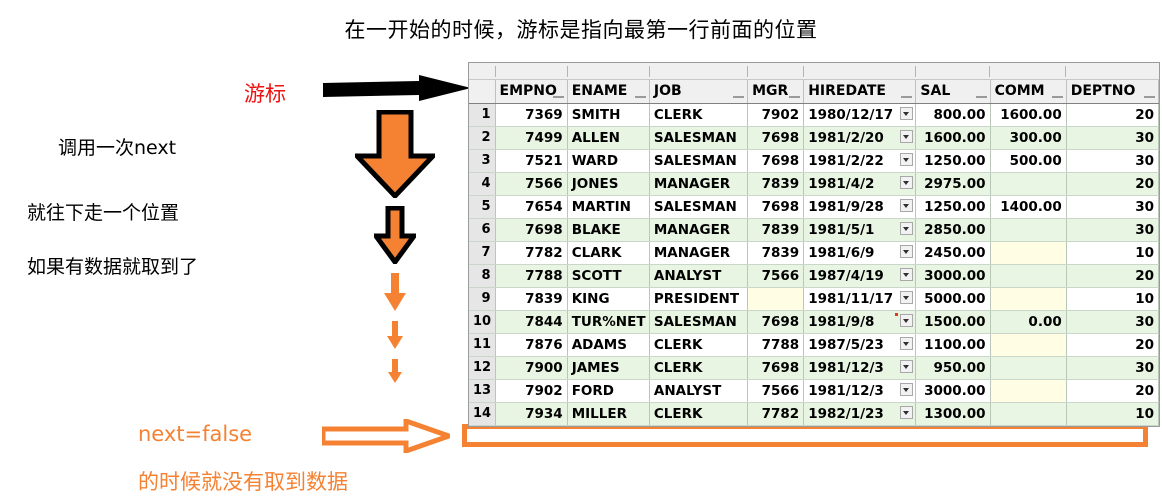 The width and height of the screenshot is (1162, 503). I want to click on cell-ename: MARTIN, so click(608, 207).